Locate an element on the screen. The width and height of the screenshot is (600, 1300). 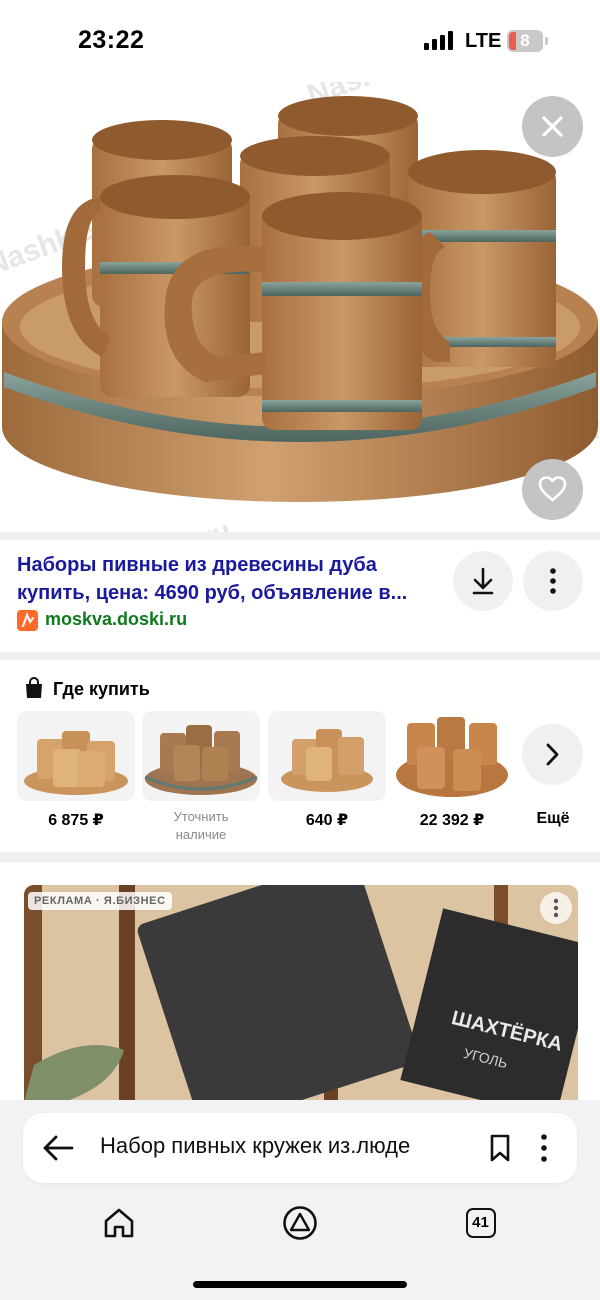
battery-icon: 8 is located at coordinates (525, 41).